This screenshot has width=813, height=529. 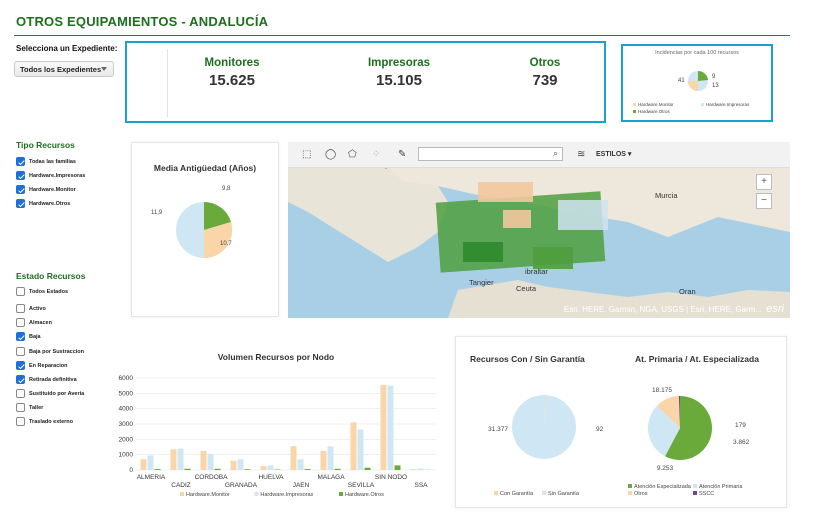 I want to click on expediente-label: Selecciona un Expediente:, so click(x=67, y=48).